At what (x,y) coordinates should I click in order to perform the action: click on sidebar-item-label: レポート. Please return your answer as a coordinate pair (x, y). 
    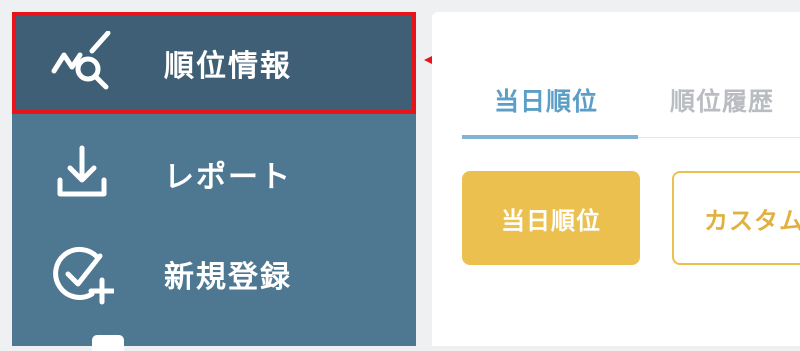
    Looking at the image, I should click on (228, 177).